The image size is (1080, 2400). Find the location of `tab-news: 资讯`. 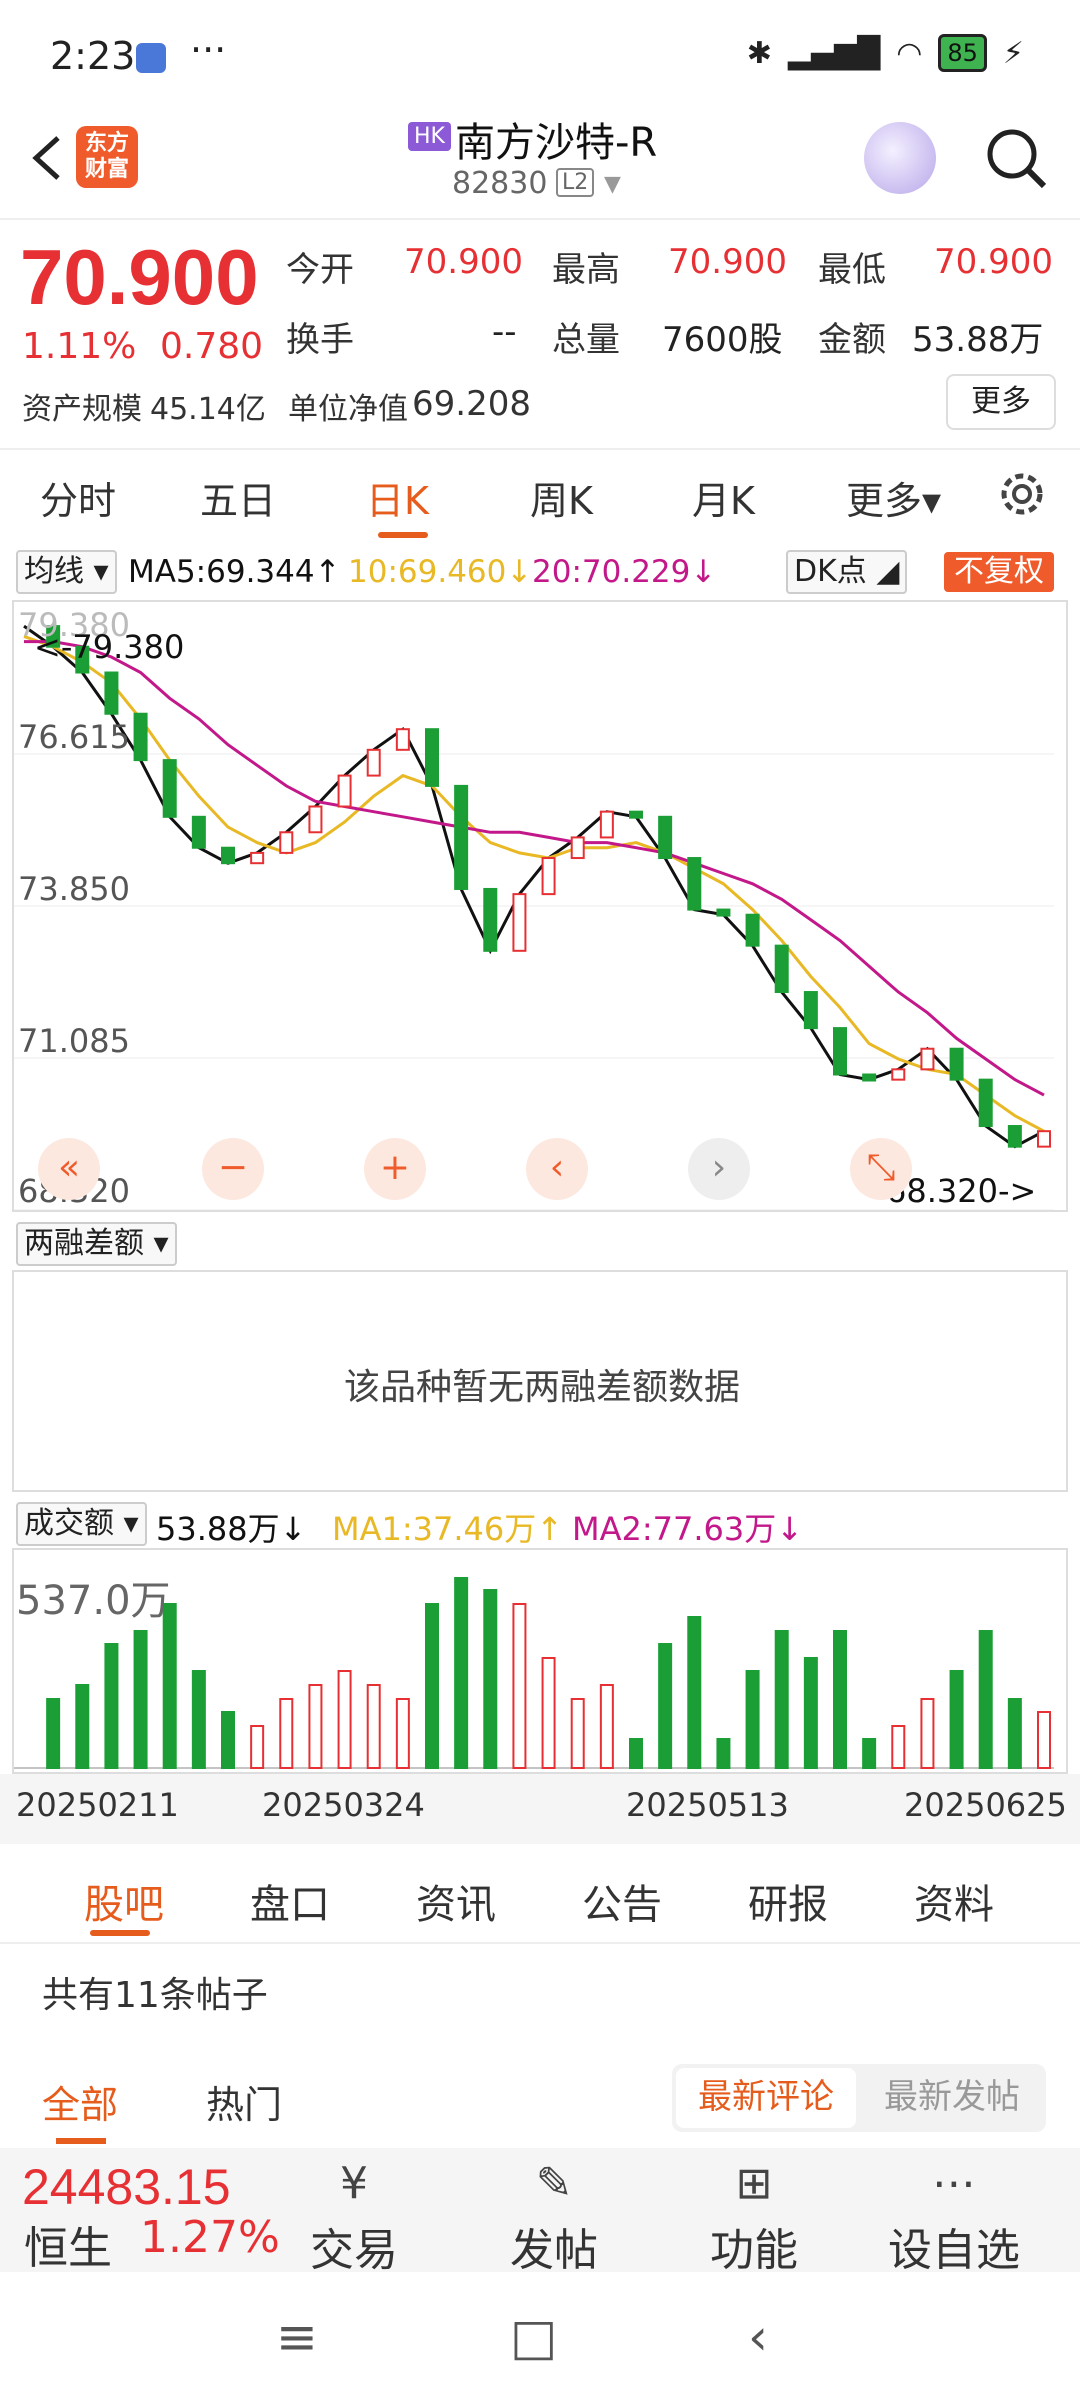

tab-news: 资讯 is located at coordinates (456, 1901).